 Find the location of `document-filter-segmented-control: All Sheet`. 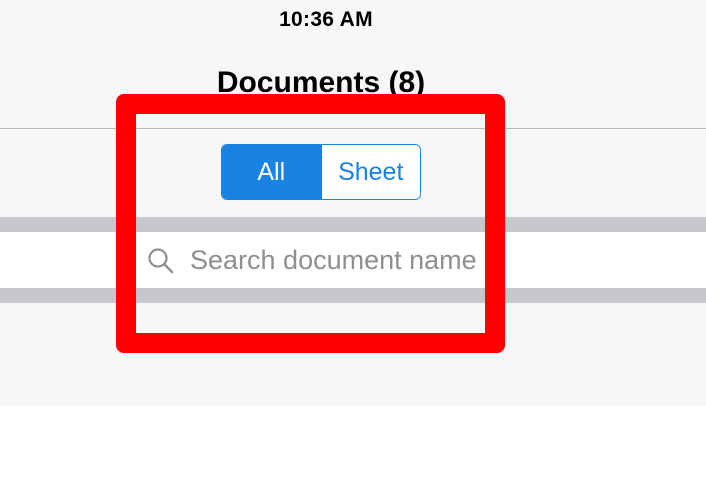

document-filter-segmented-control: All Sheet is located at coordinates (321, 172).